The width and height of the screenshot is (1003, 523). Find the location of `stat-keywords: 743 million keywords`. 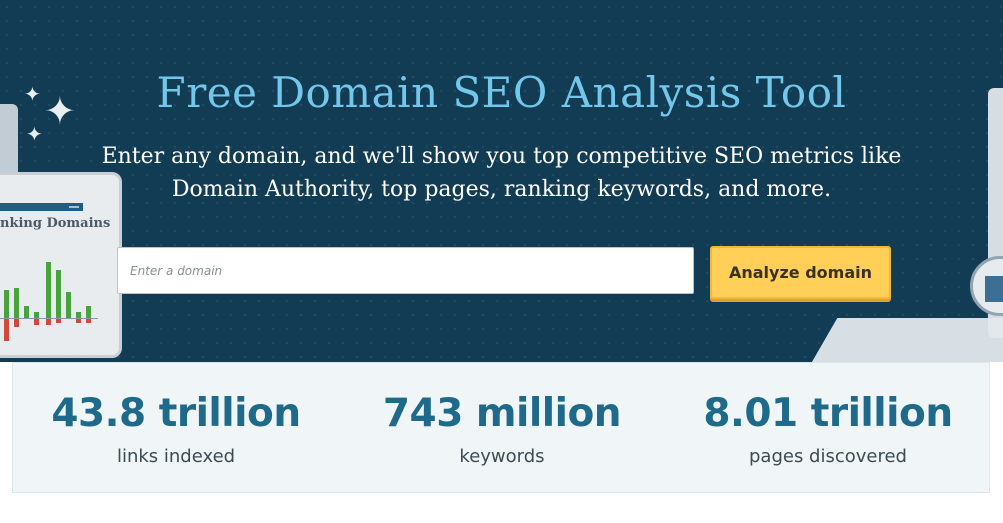

stat-keywords: 743 million keywords is located at coordinates (502, 415).